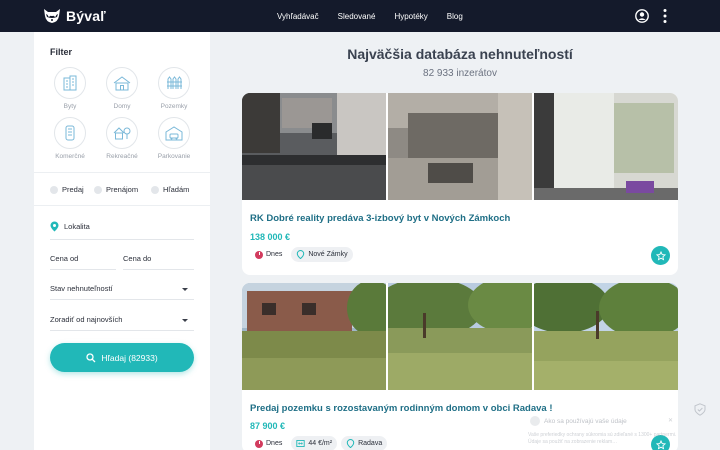 The width and height of the screenshot is (720, 450). What do you see at coordinates (314, 146) in the screenshot?
I see `listing-photo-kitchen` at bounding box center [314, 146].